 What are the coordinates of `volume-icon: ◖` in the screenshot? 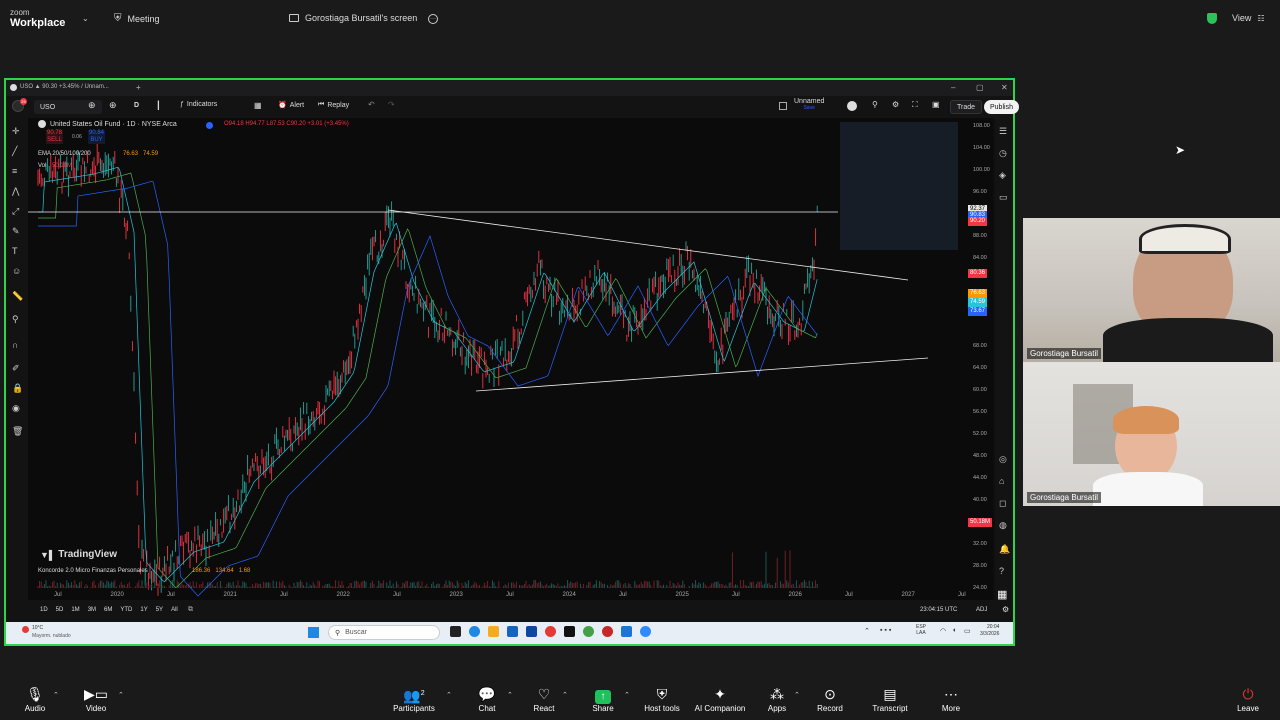 It's located at (954, 630).